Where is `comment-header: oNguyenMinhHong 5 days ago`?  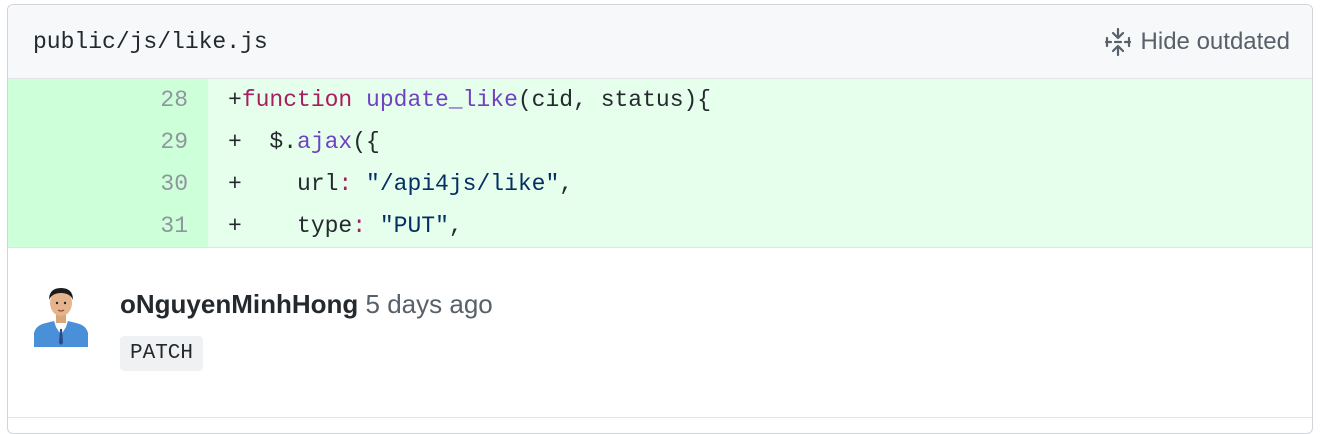
comment-header: oNguyenMinhHong 5 days ago is located at coordinates (306, 304).